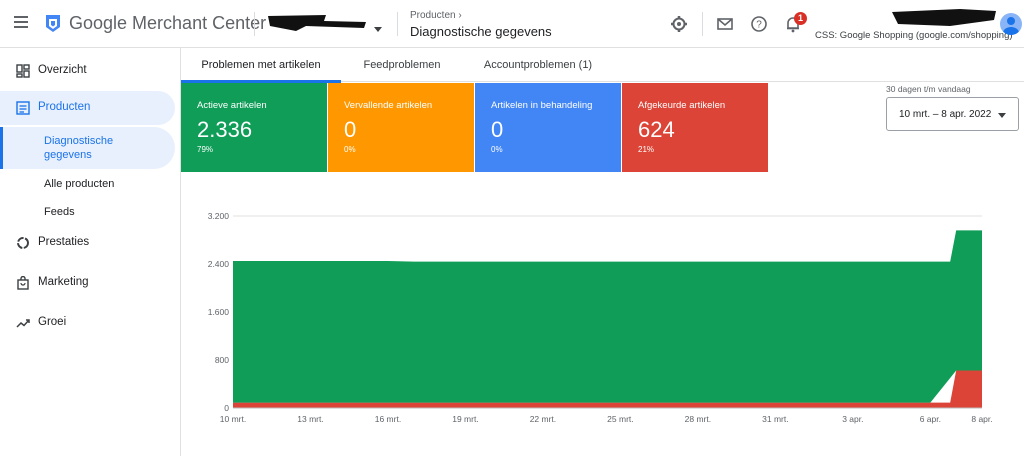  What do you see at coordinates (620, 419) in the screenshot?
I see `x-tick-label: 25 mrt.` at bounding box center [620, 419].